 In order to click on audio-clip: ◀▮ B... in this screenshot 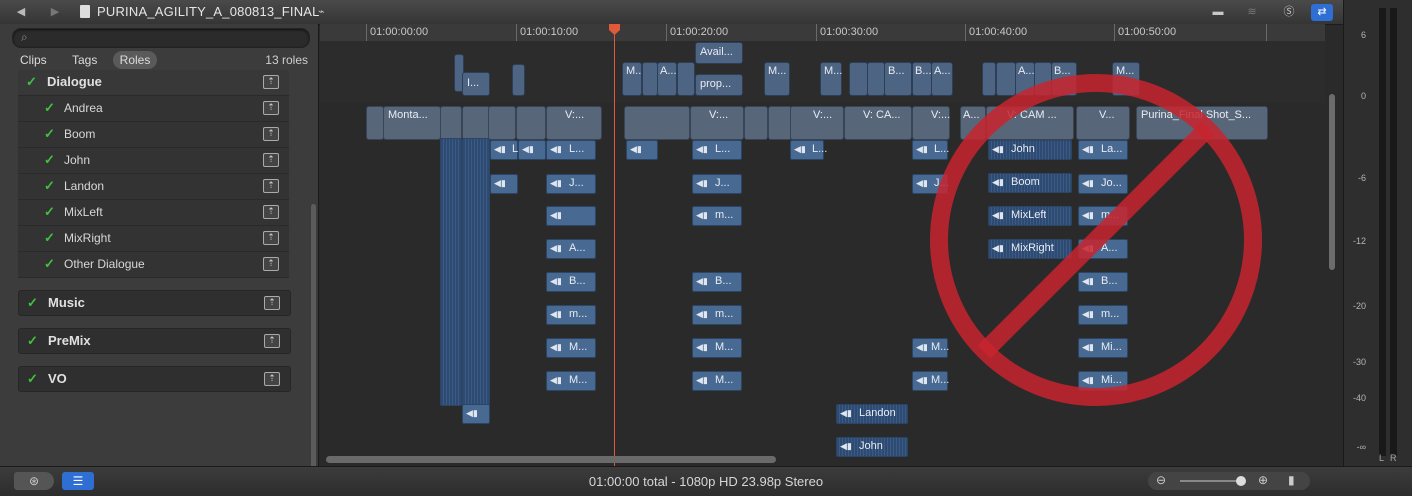, I will do `click(717, 282)`.